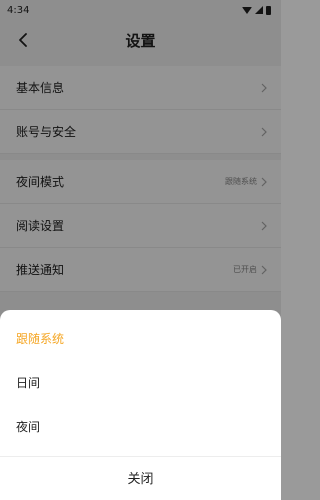 The height and width of the screenshot is (500, 320). I want to click on sheet-option-day: 日间, so click(140, 382).